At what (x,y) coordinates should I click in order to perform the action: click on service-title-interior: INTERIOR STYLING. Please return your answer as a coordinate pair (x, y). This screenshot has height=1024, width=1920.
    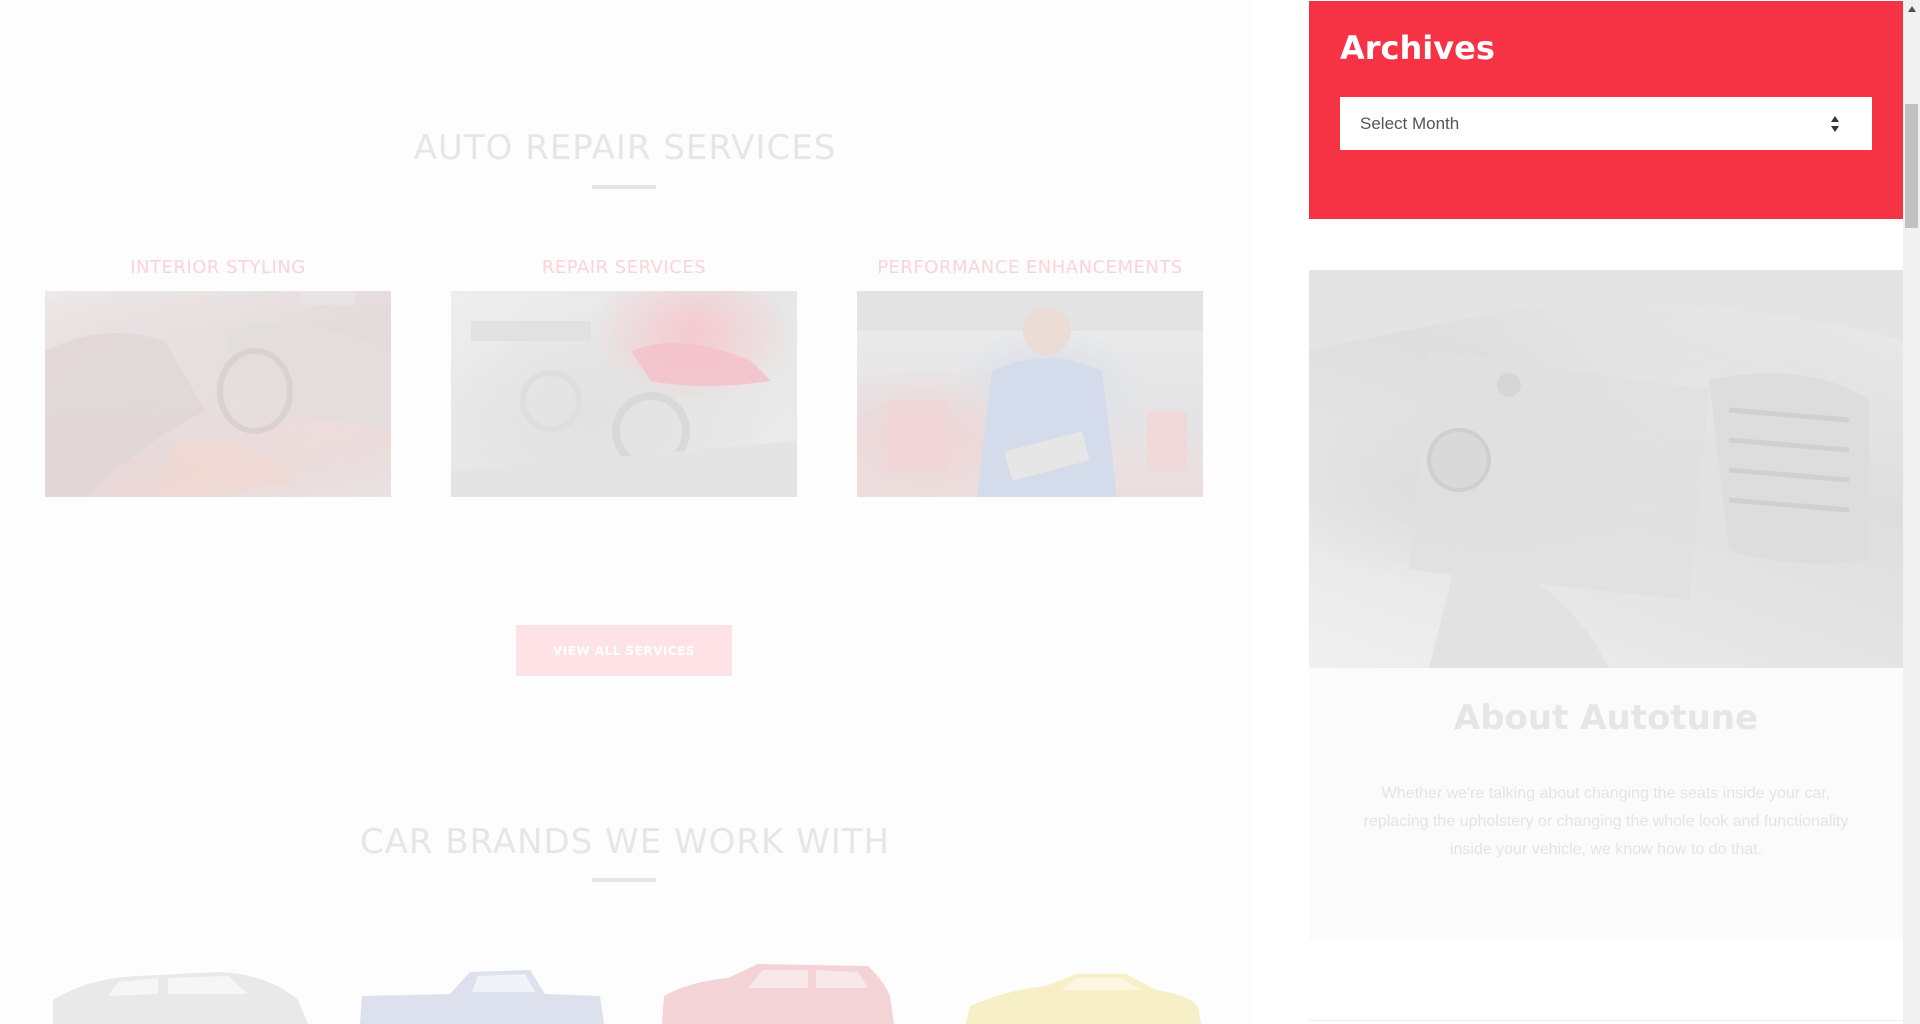
    Looking at the image, I should click on (218, 267).